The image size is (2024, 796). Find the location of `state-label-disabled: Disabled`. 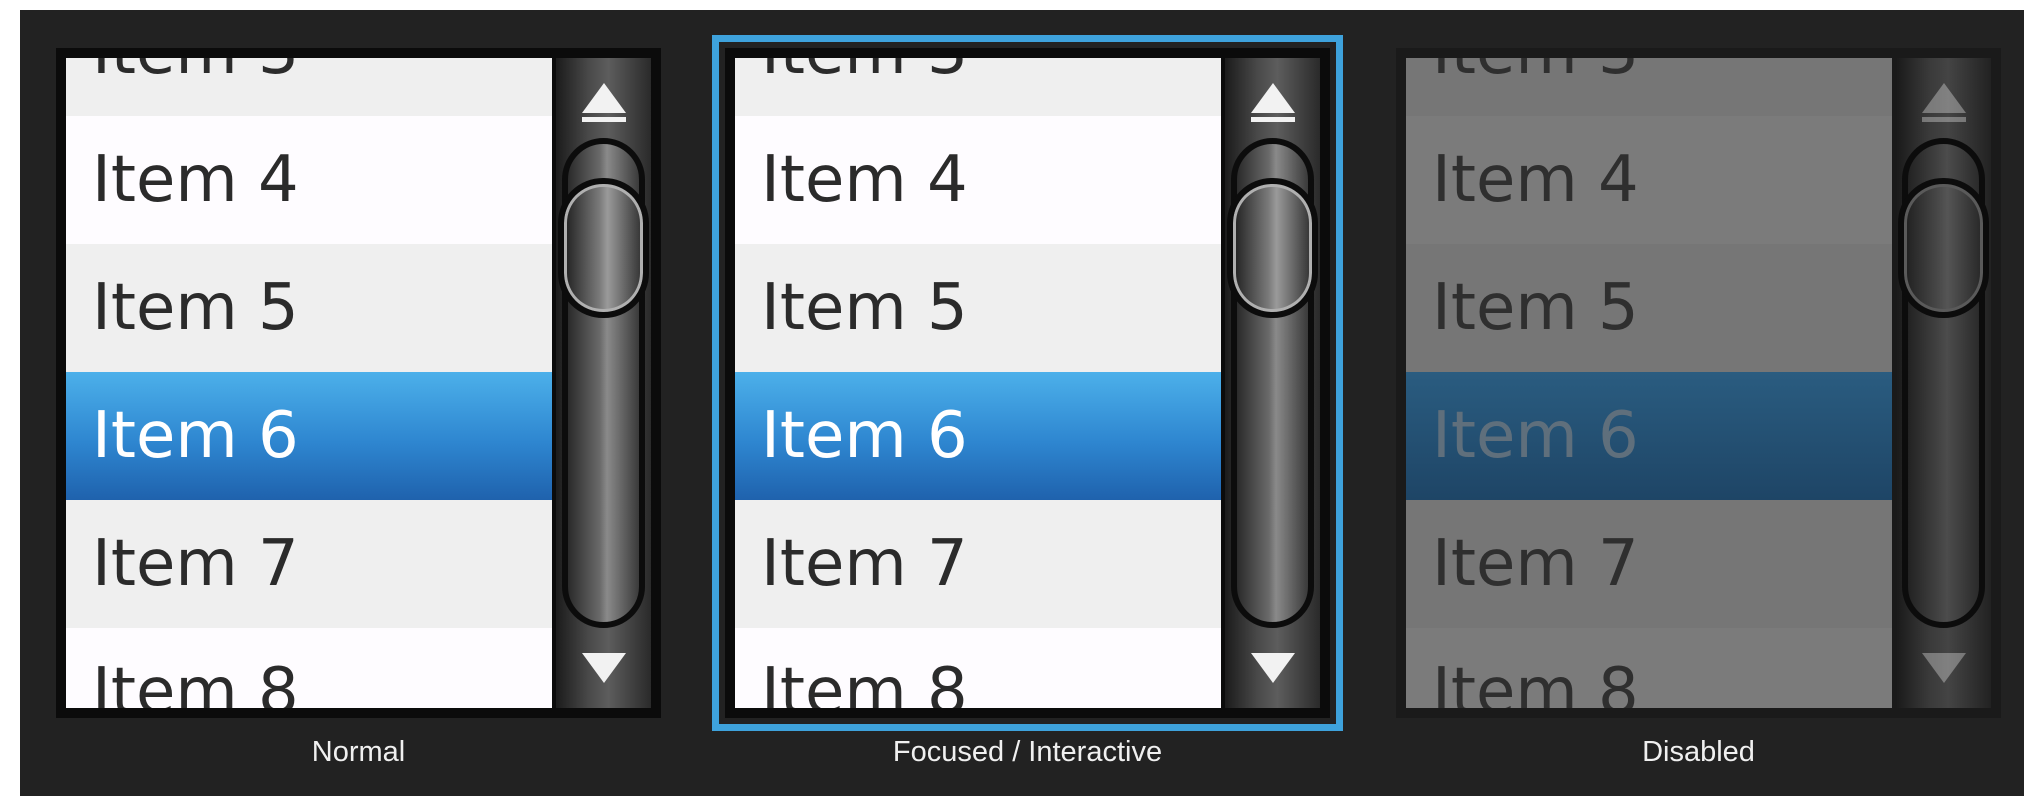

state-label-disabled: Disabled is located at coordinates (1698, 752).